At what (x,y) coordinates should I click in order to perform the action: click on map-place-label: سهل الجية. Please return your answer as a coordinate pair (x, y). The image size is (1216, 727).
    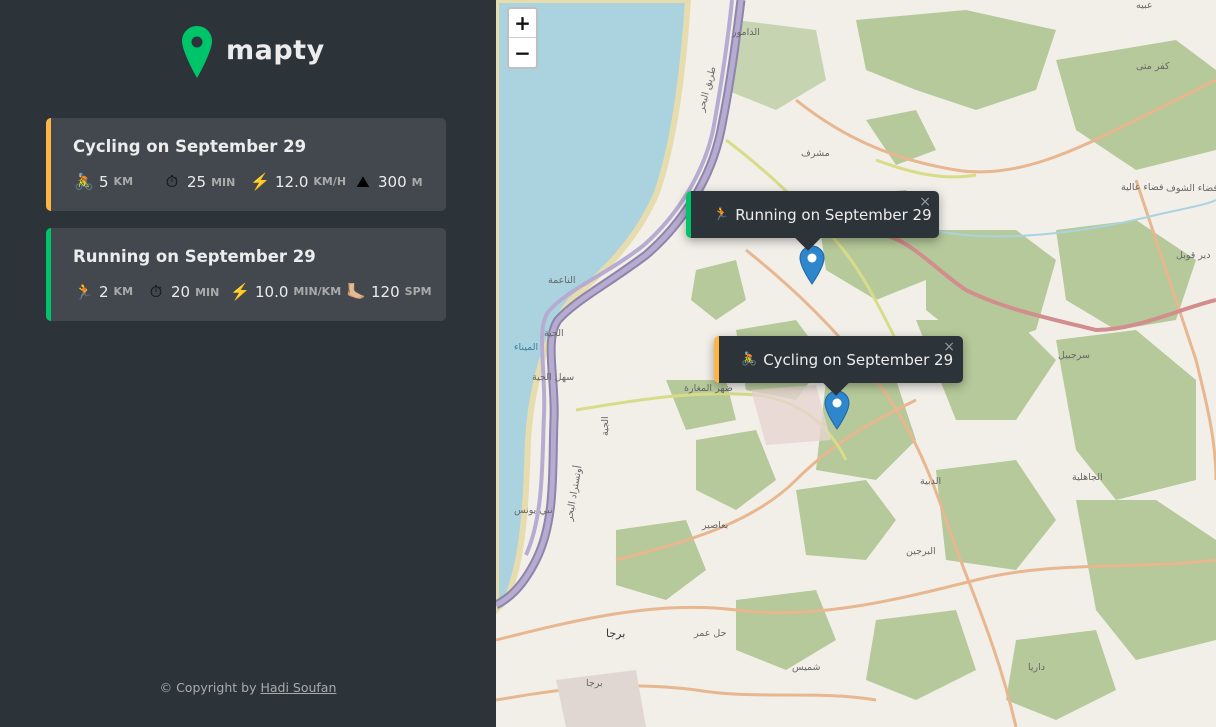
    Looking at the image, I should click on (553, 377).